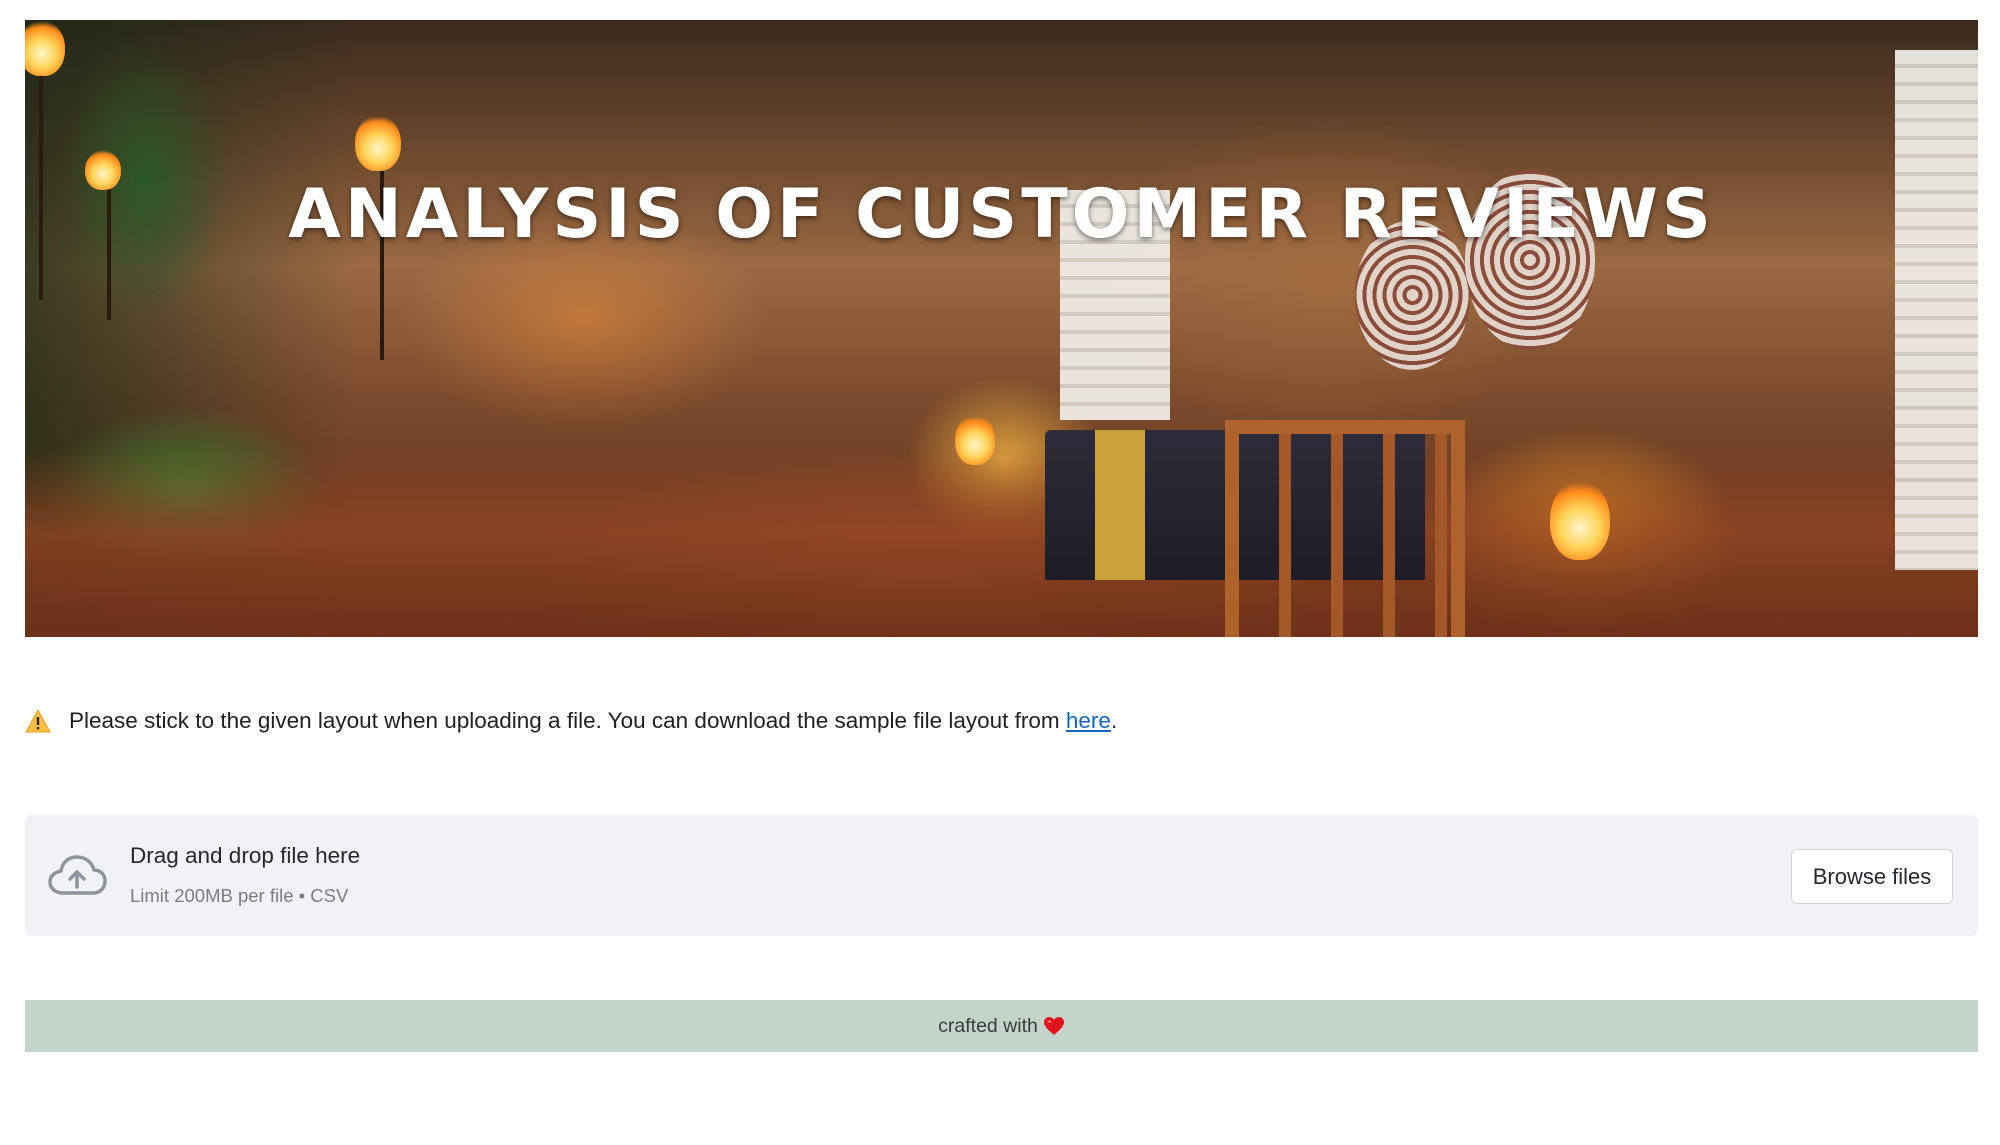  What do you see at coordinates (239, 895) in the screenshot?
I see `dropzone-limit-text: Limit 200MB per file • CSV` at bounding box center [239, 895].